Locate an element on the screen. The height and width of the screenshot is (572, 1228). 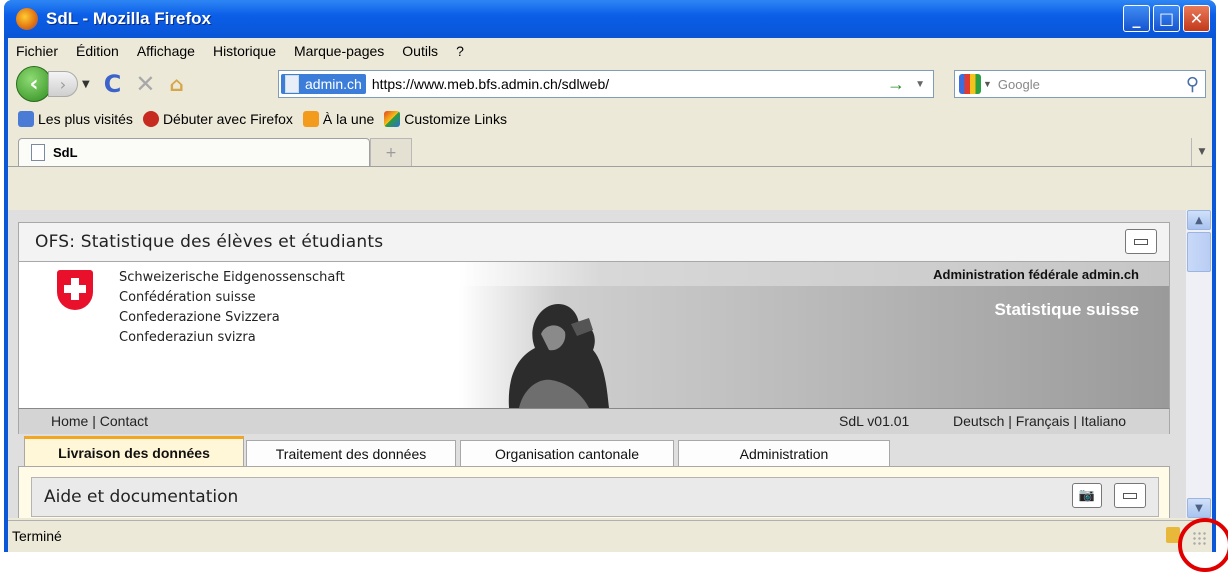
menu-affichage: Affichage is located at coordinates (166, 51).